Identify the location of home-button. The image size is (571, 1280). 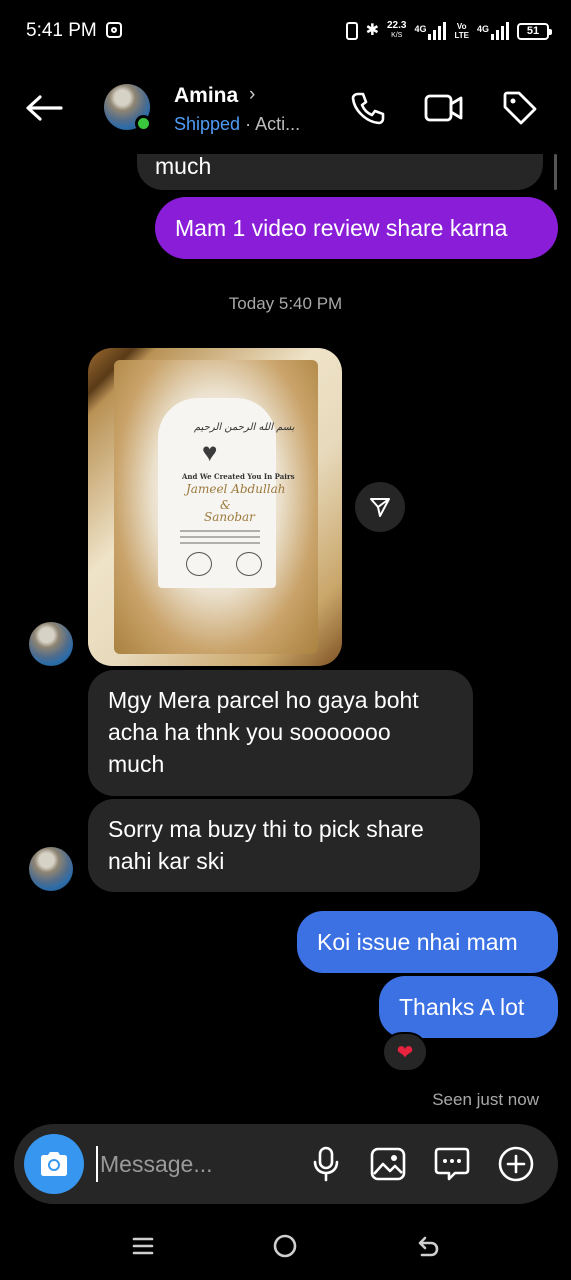
(285, 1246).